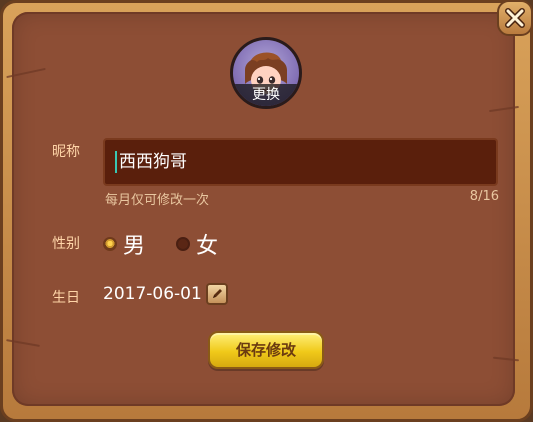 Image resolution: width=533 pixels, height=422 pixels. I want to click on birthday-value: 2017-06-01, so click(152, 294).